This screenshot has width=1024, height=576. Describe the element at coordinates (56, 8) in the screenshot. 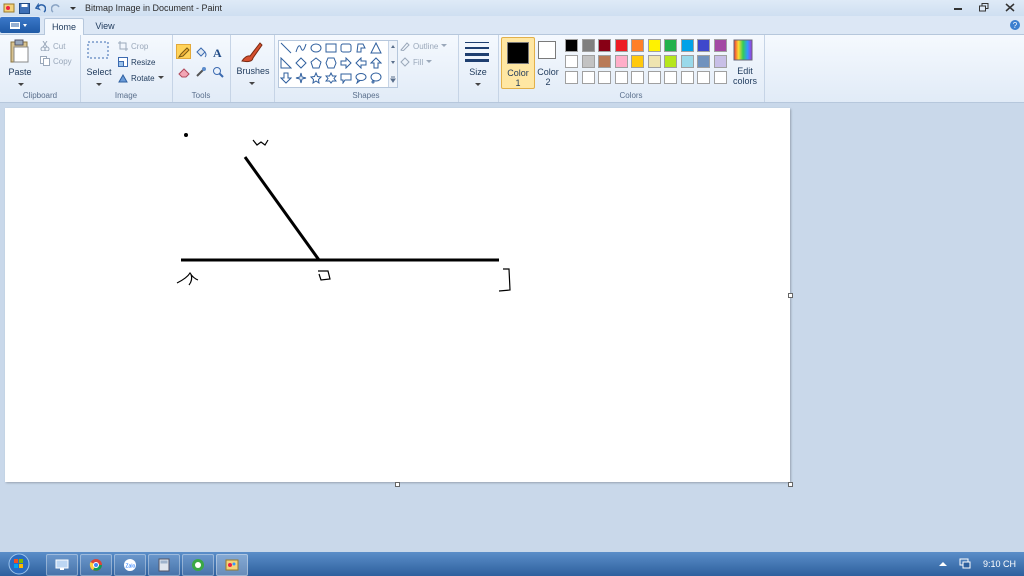

I see `redo-icon` at that location.